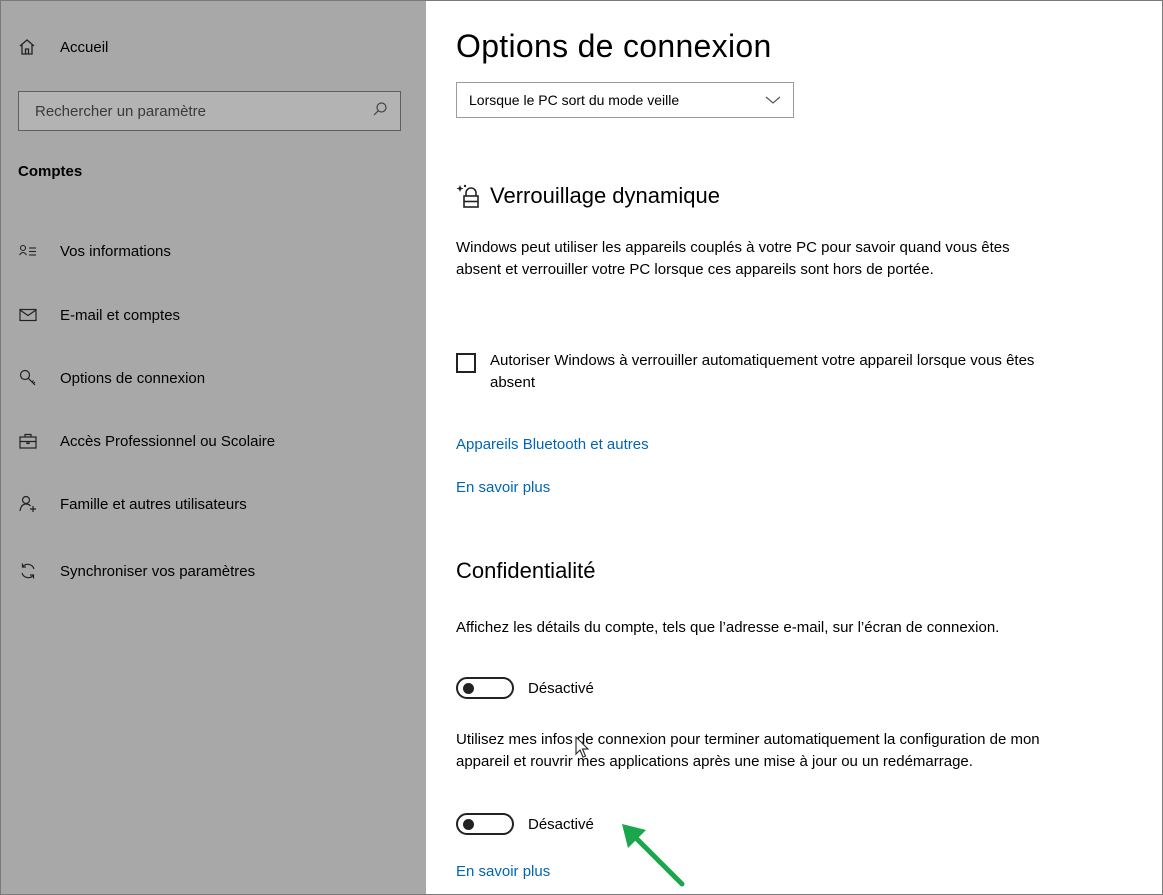  What do you see at coordinates (773, 100) in the screenshot?
I see `chevron-down-icon` at bounding box center [773, 100].